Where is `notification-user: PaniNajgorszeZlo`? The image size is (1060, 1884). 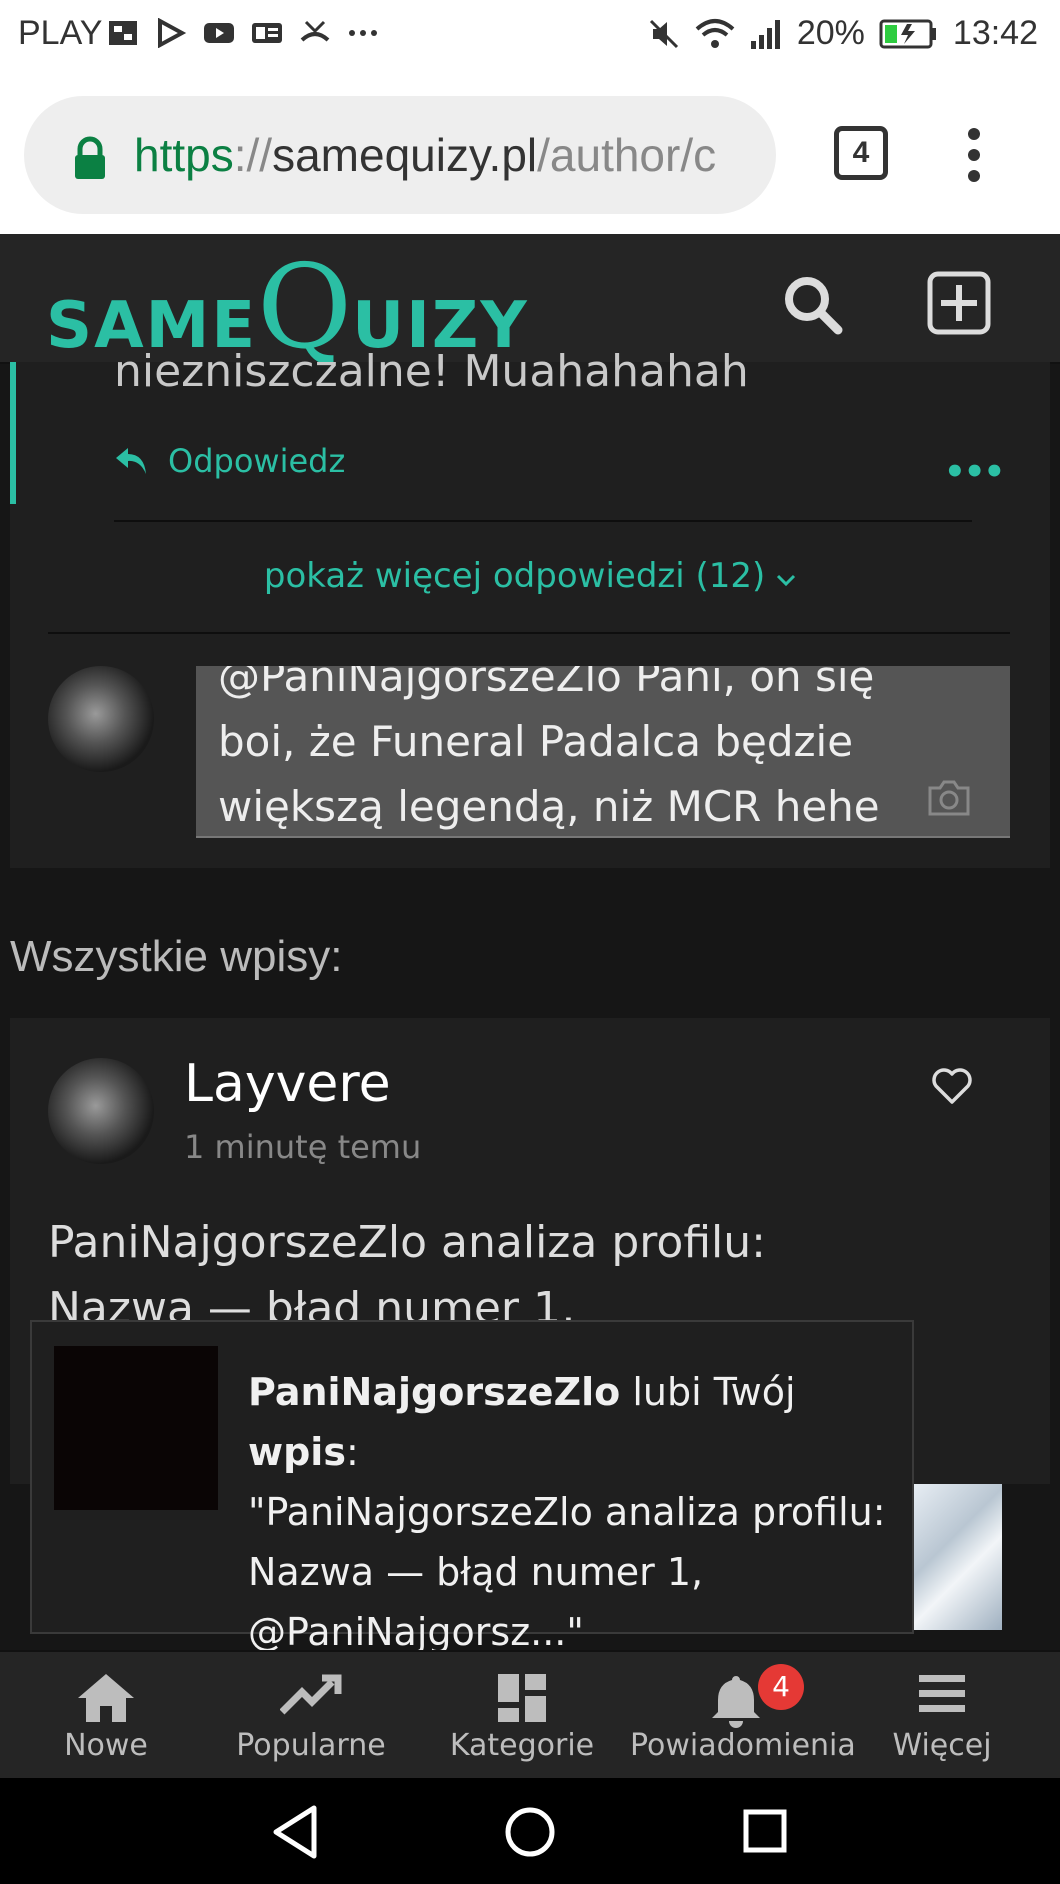
notification-user: PaniNajgorszeZlo is located at coordinates (434, 1392).